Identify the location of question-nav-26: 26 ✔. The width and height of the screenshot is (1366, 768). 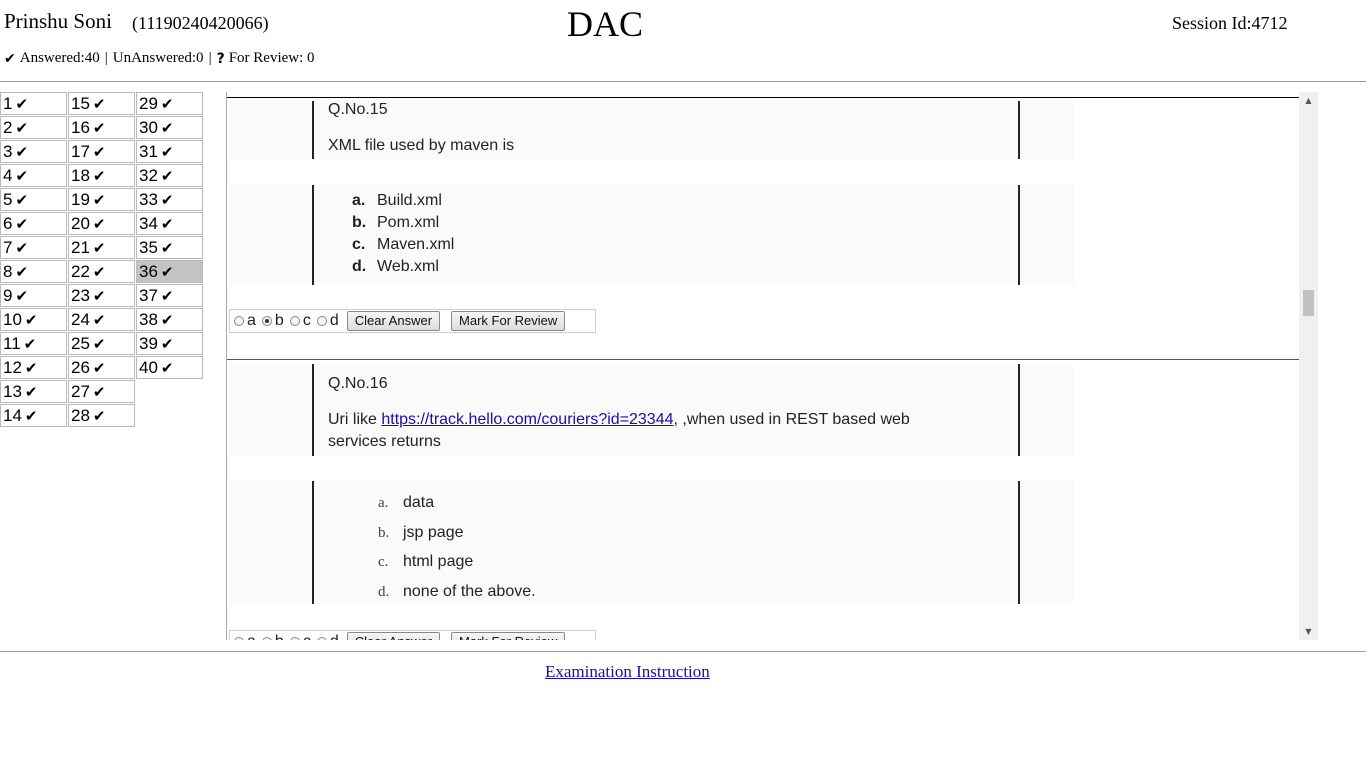
(101, 367).